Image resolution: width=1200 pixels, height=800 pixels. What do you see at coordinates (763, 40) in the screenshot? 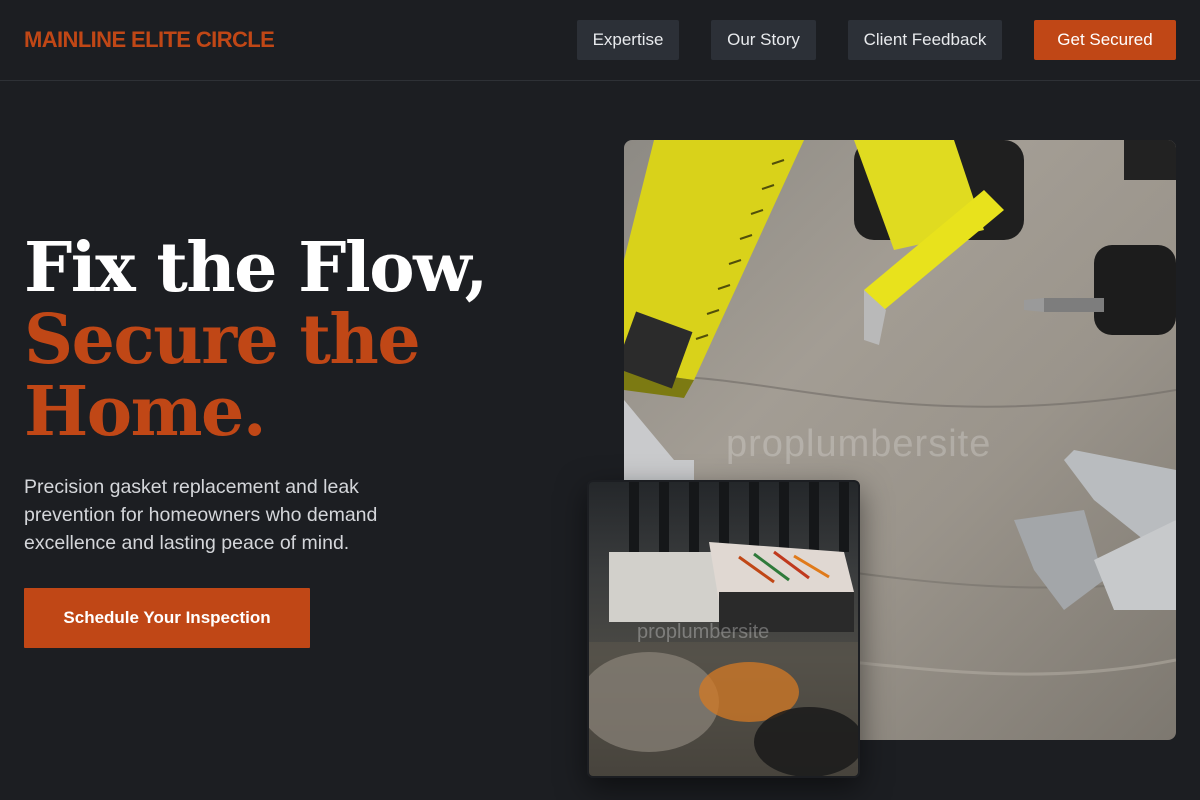
I see `nav-our-story-button: Our Story` at bounding box center [763, 40].